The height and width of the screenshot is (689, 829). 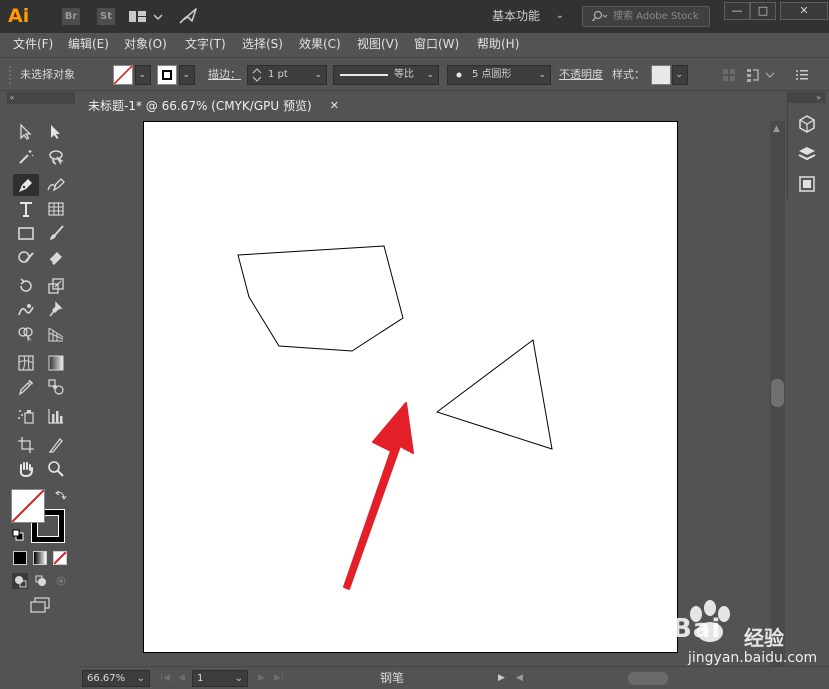 I want to click on gradient-tool, so click(x=56, y=363).